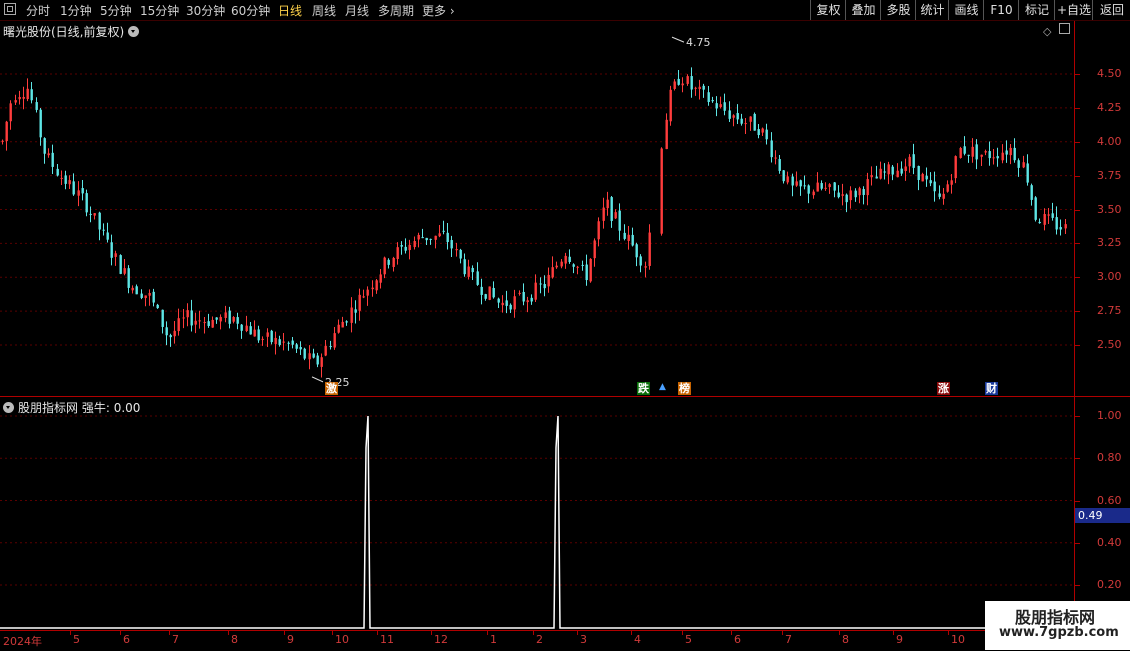  I want to click on date-axis: 2024年 5 6 7 8 9 10 11 12 1 2 3 4 5 6 7 8 9 10, so click(537, 640).